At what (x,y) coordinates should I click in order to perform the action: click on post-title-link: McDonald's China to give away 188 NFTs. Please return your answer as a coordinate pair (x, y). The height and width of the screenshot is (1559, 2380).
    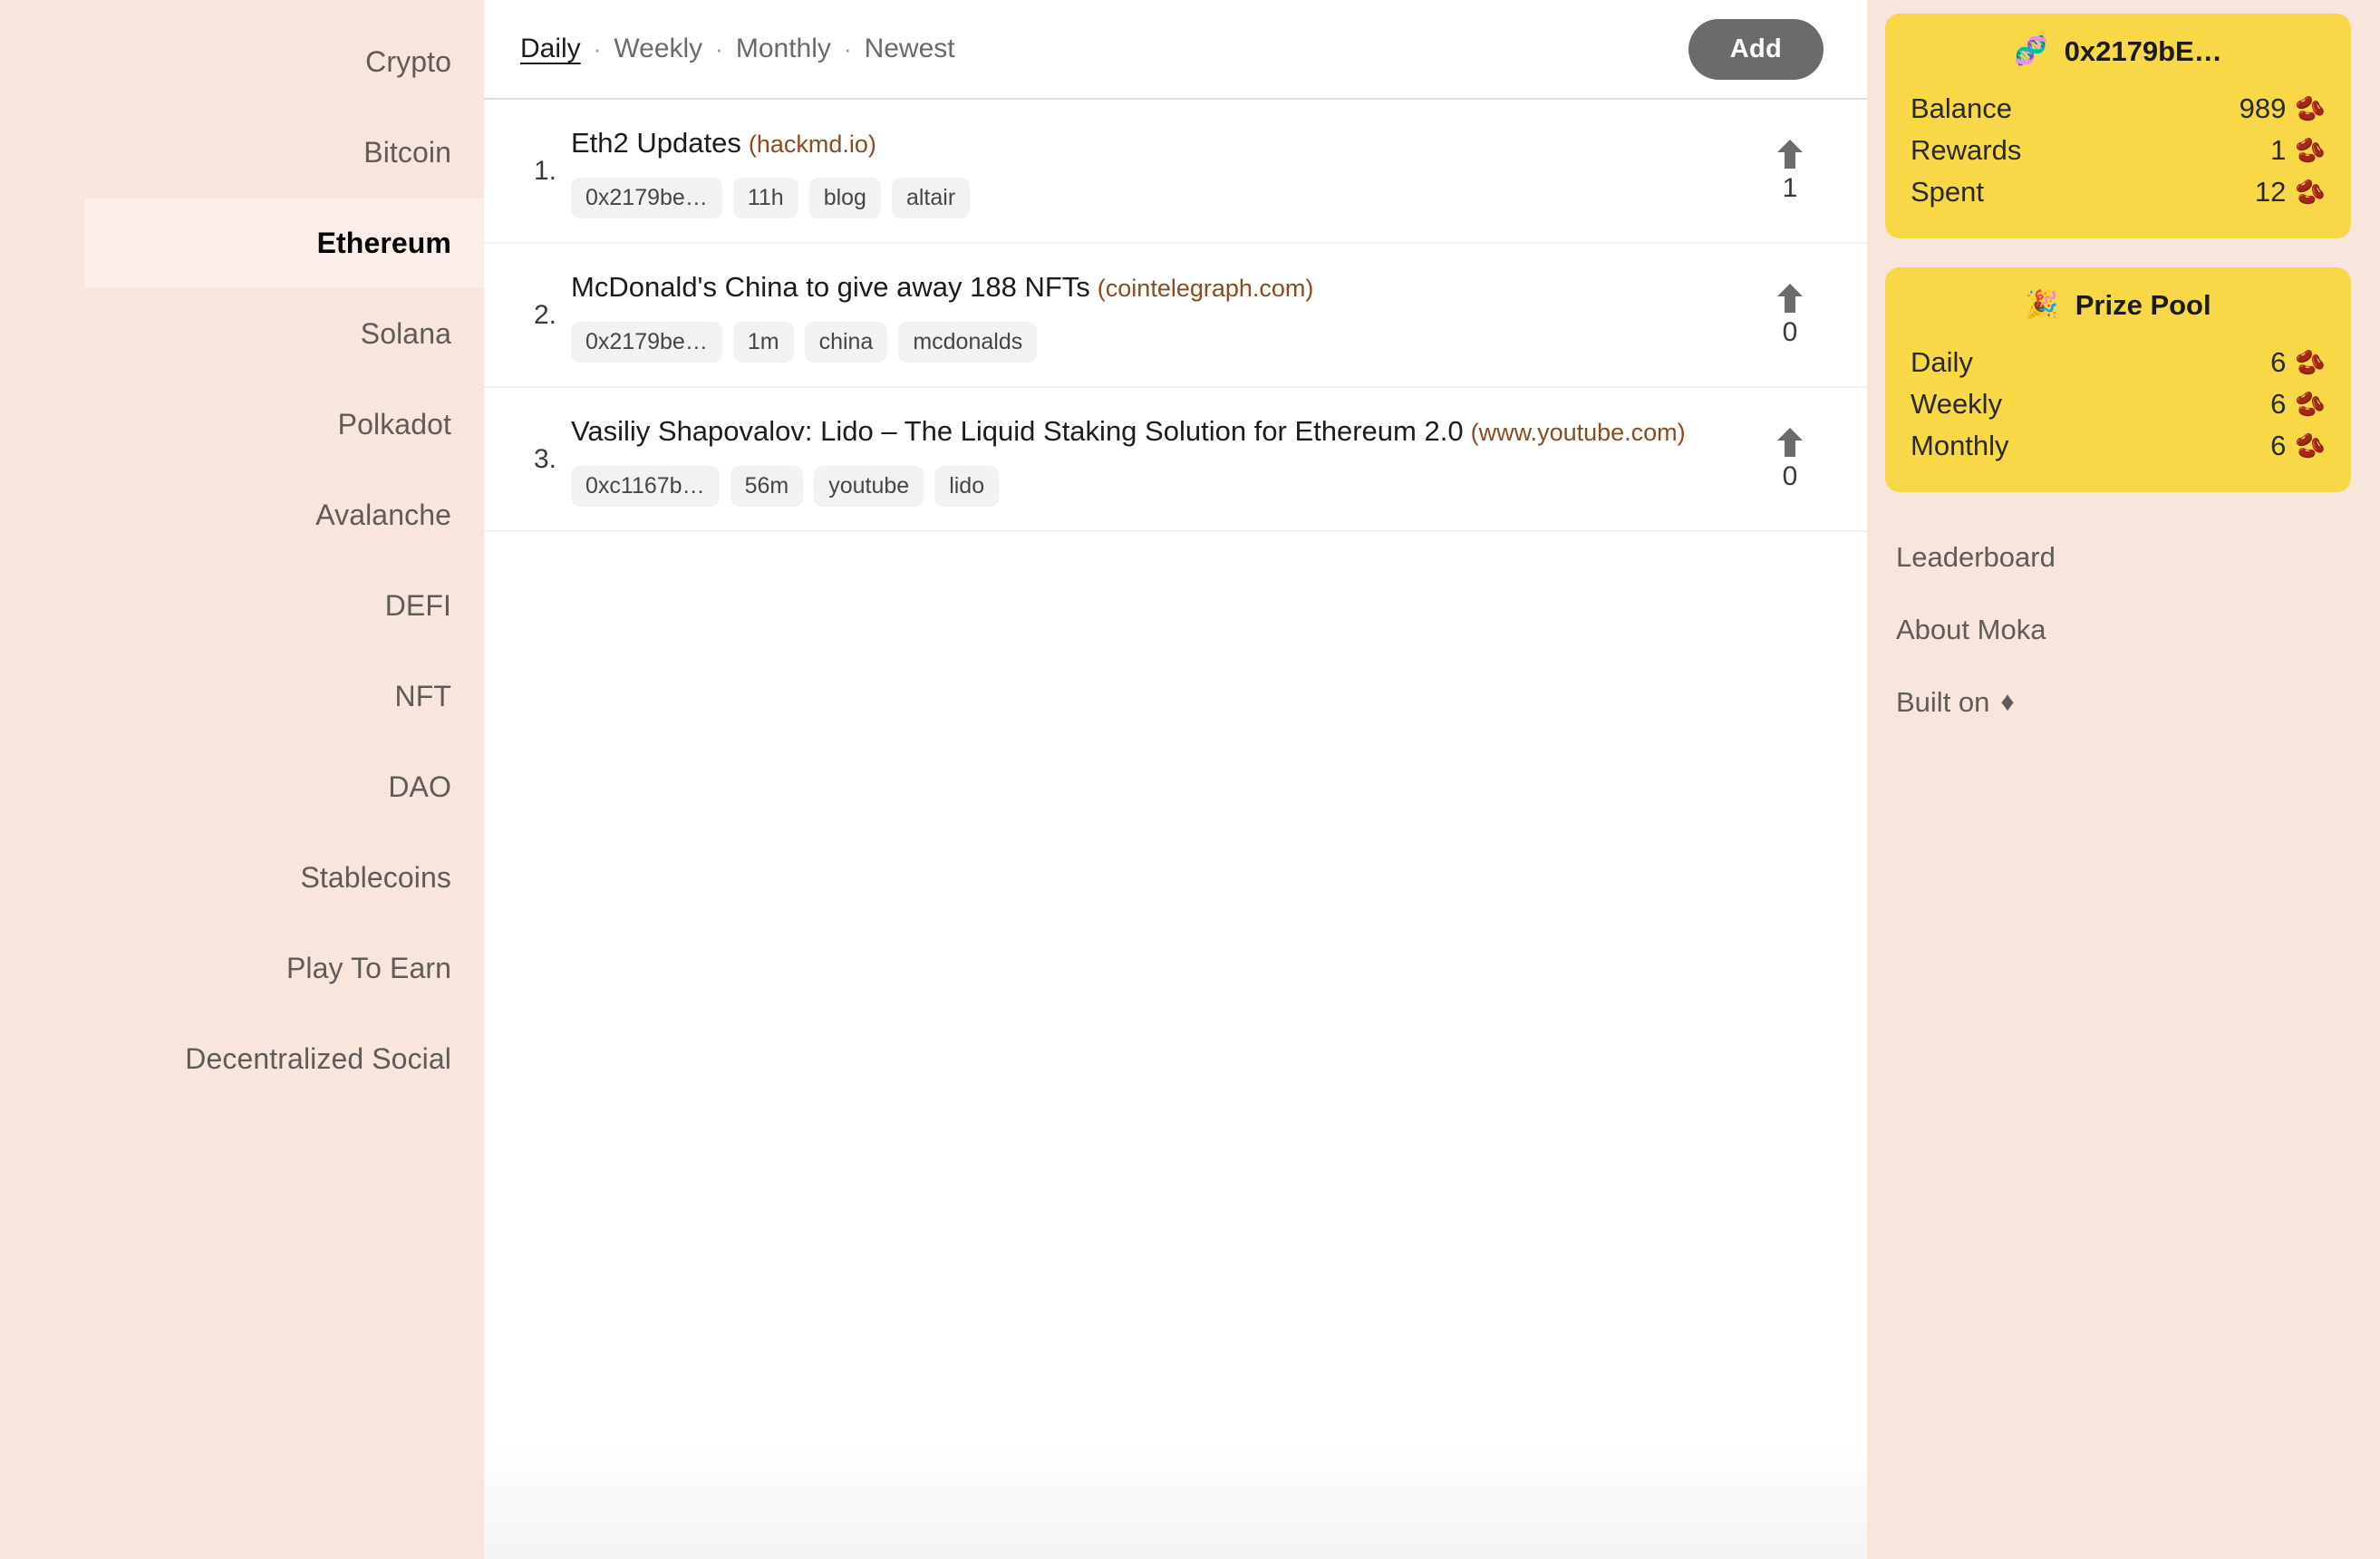
    Looking at the image, I should click on (831, 287).